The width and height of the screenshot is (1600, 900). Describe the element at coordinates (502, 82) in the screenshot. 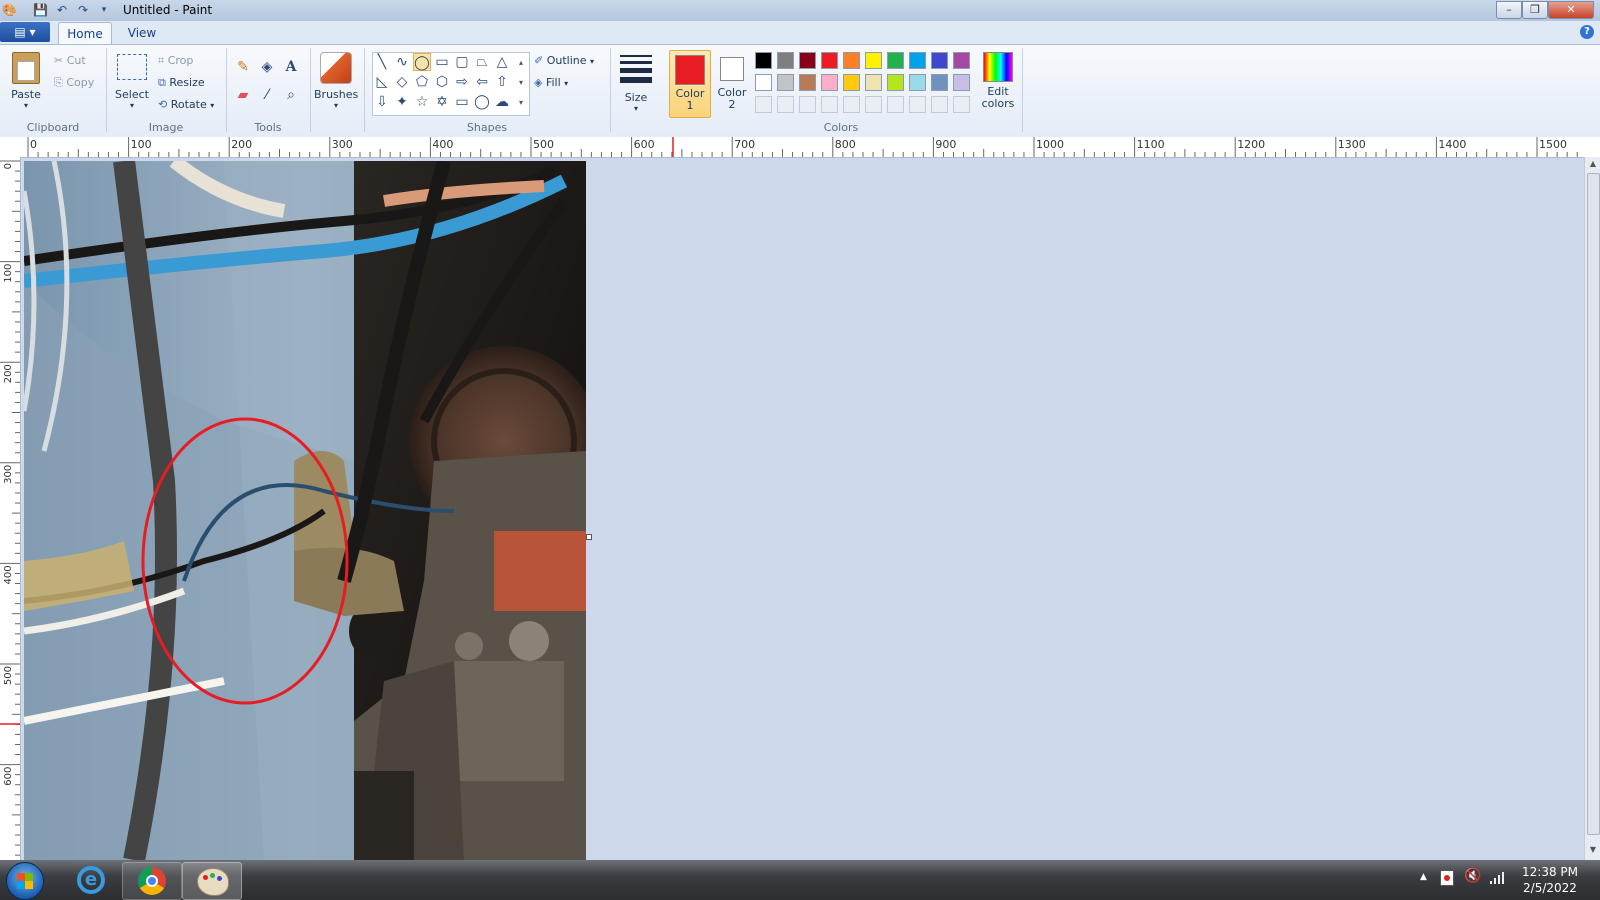

I see `up-arrow-shape-icon: ⇧` at that location.